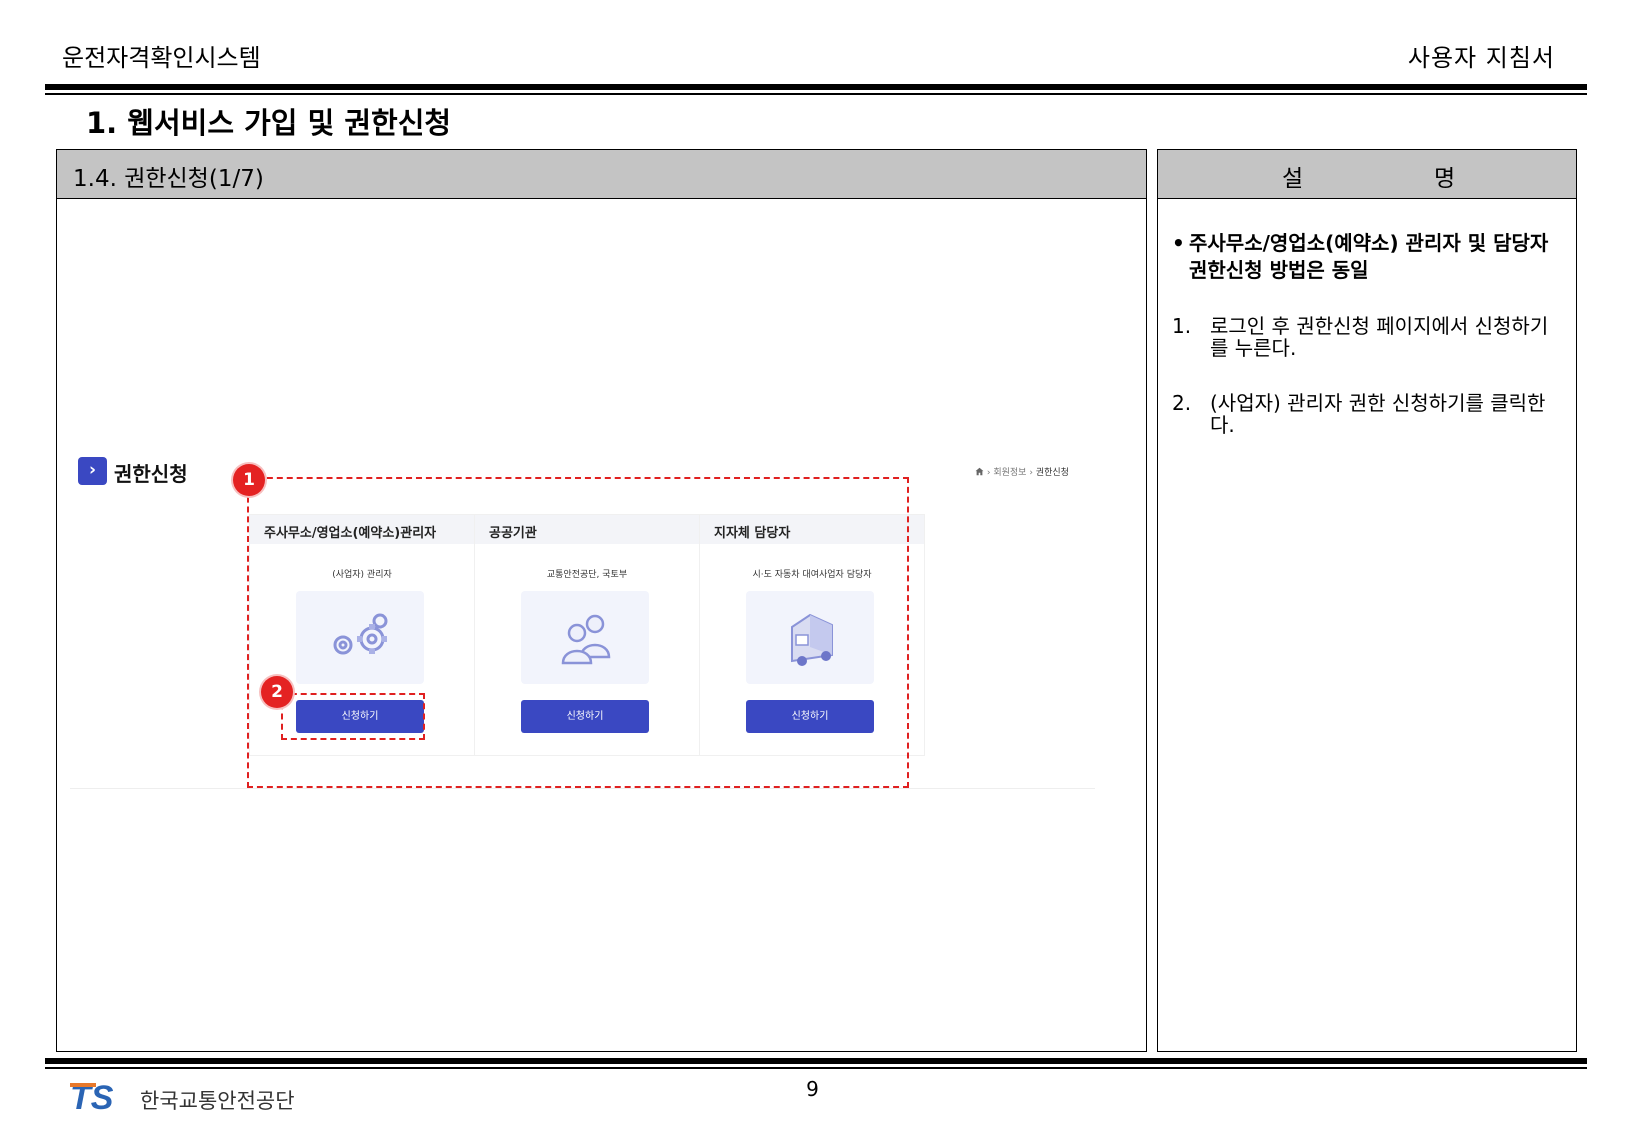  What do you see at coordinates (1182, 326) in the screenshot?
I see `step-number: 1.` at bounding box center [1182, 326].